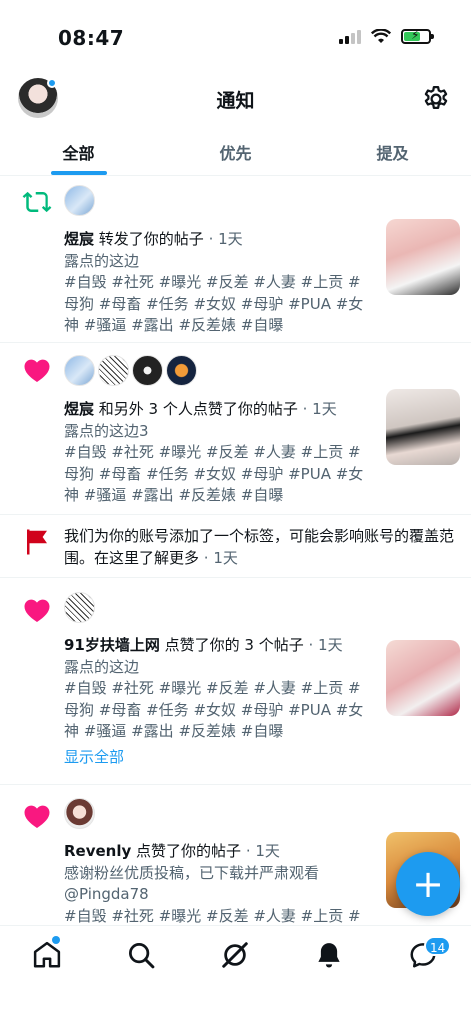 The image size is (471, 1024). What do you see at coordinates (37, 202) in the screenshot?
I see `retweet-icon` at bounding box center [37, 202].